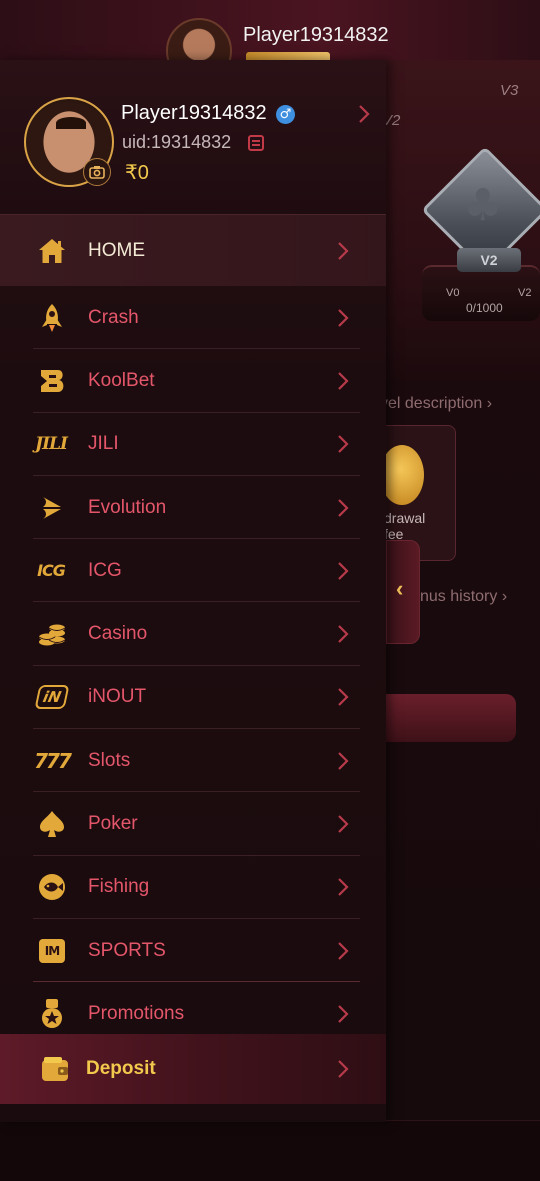  What do you see at coordinates (193, 250) in the screenshot?
I see `menu-item-home: HOME` at bounding box center [193, 250].